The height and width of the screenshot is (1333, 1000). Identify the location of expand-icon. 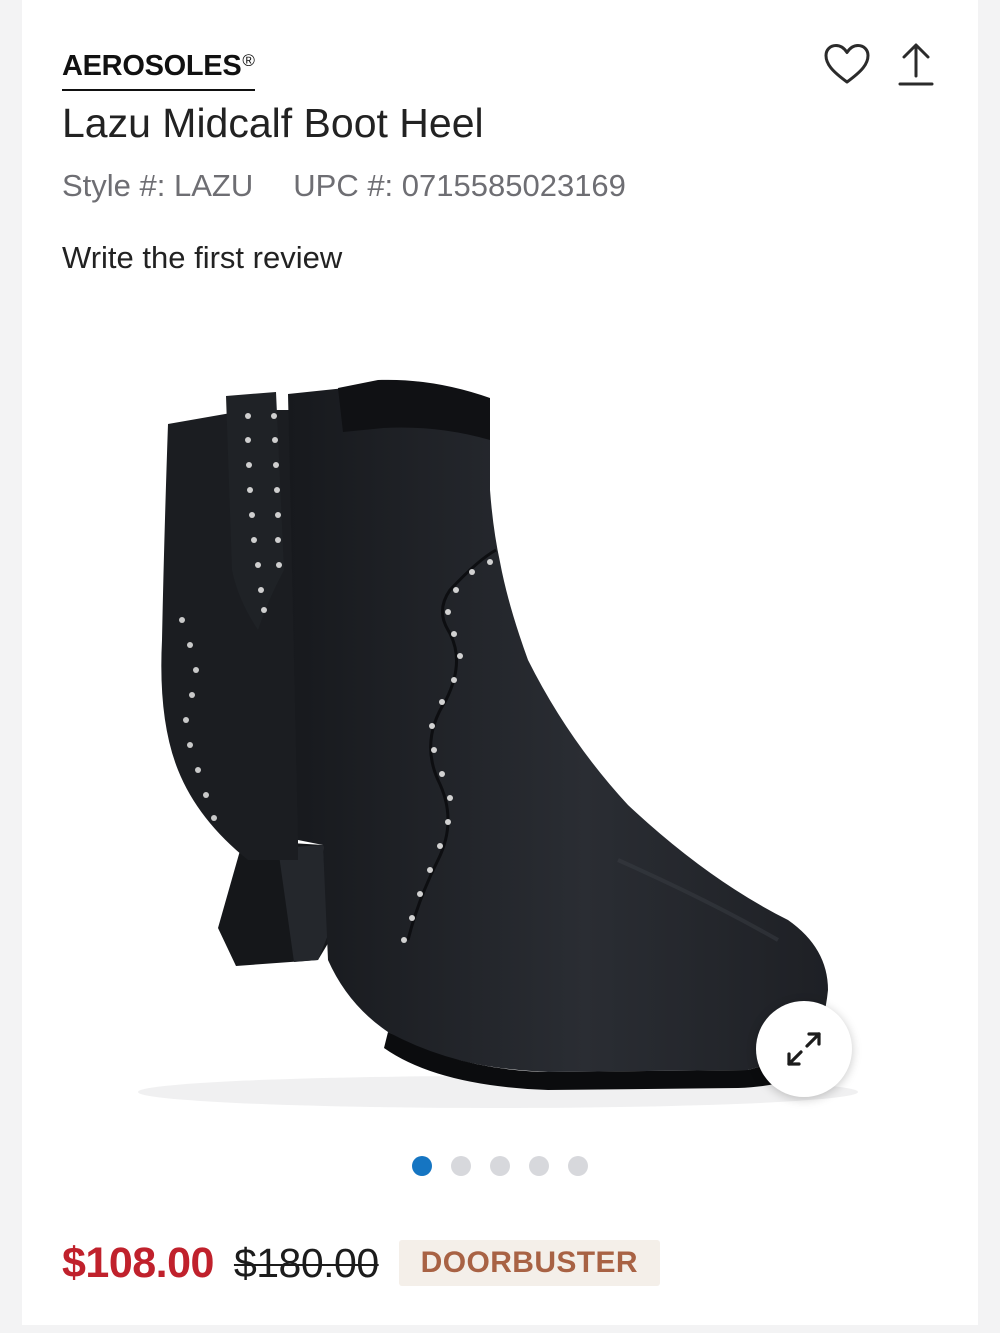
(804, 1049).